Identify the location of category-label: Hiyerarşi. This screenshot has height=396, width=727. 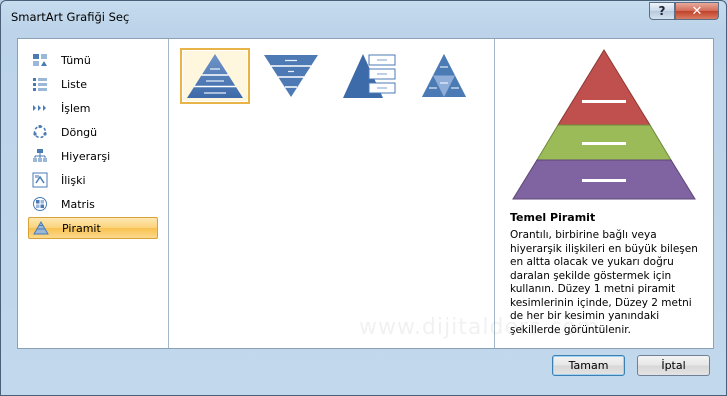
(86, 156).